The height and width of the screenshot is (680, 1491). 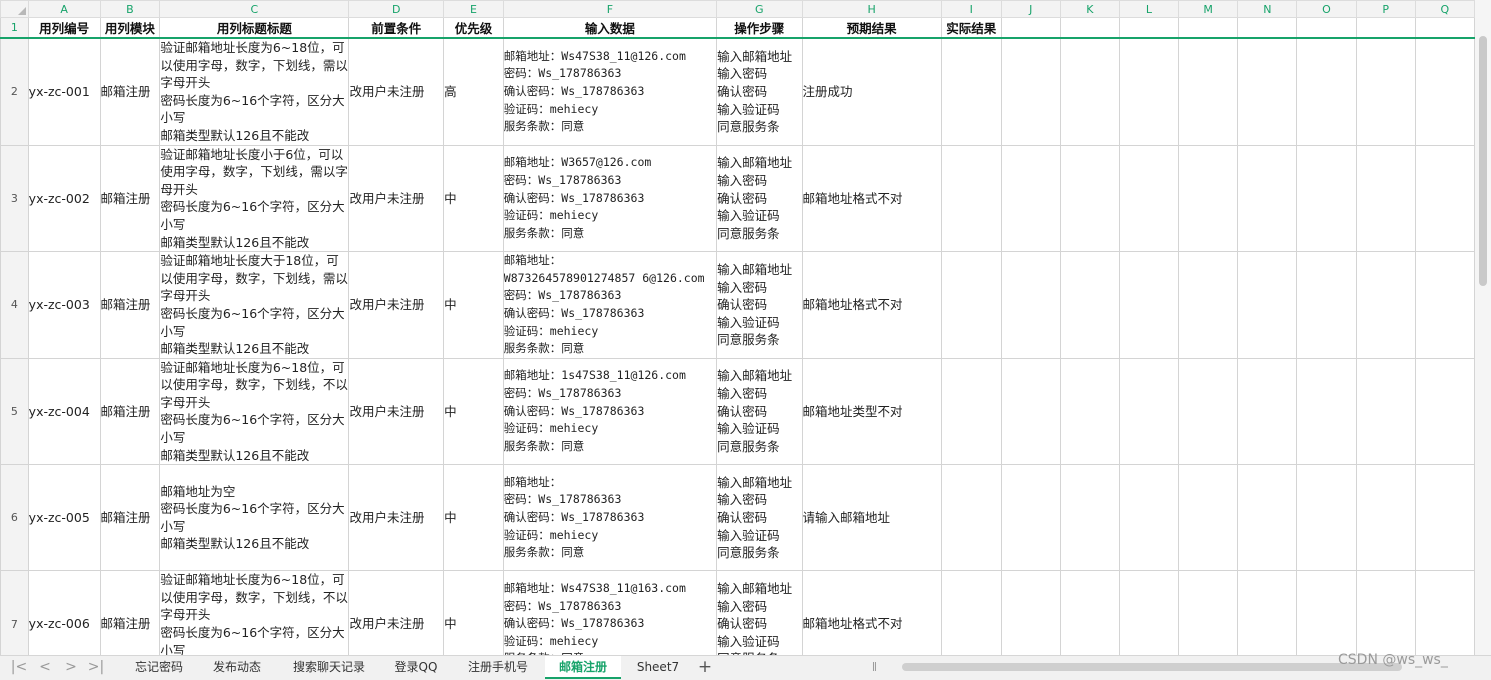 What do you see at coordinates (64, 518) in the screenshot?
I see `case-id-cell: yx-zc-005` at bounding box center [64, 518].